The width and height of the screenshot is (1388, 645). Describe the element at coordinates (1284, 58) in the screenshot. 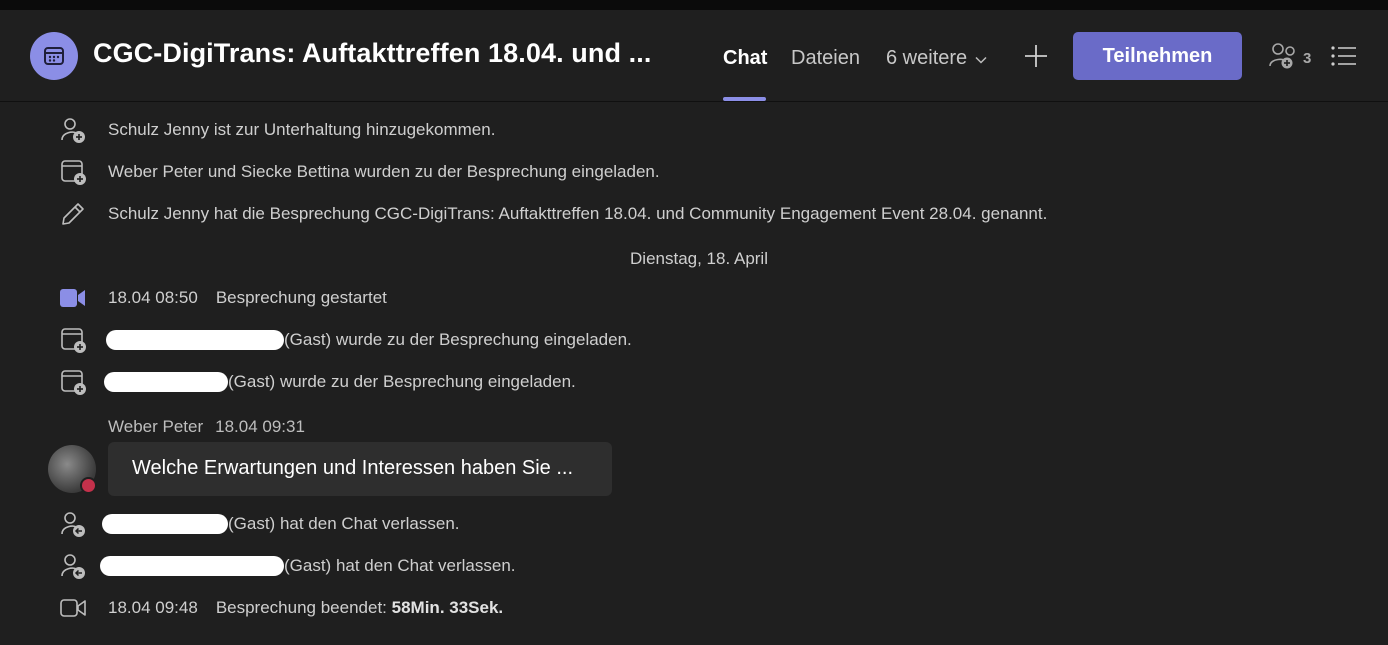

I see `participants-icon` at that location.